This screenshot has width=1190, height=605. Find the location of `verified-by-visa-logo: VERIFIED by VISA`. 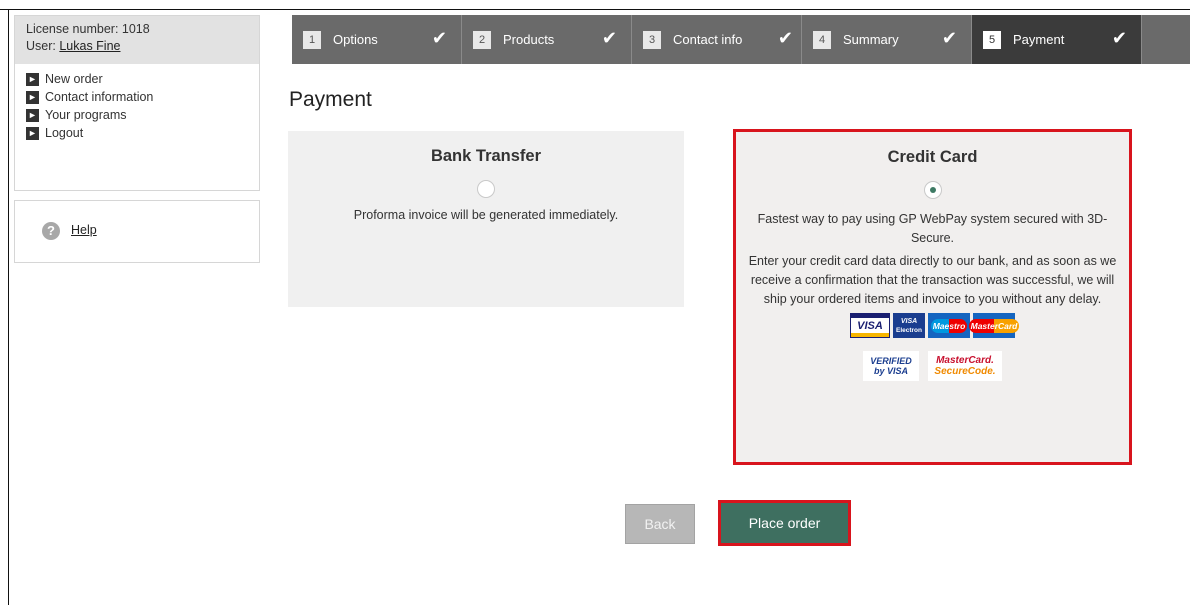

verified-by-visa-logo: VERIFIED by VISA is located at coordinates (891, 366).